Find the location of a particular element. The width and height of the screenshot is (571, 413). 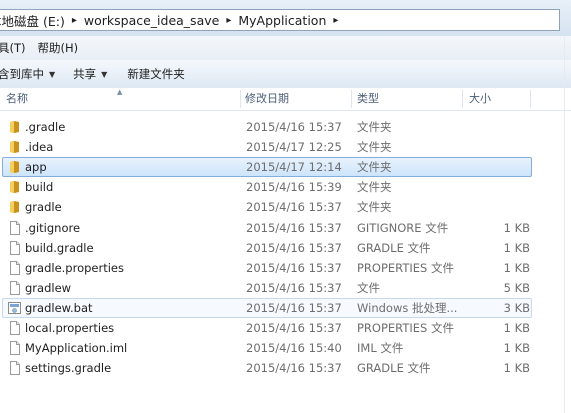

file-name: build is located at coordinates (39, 187).